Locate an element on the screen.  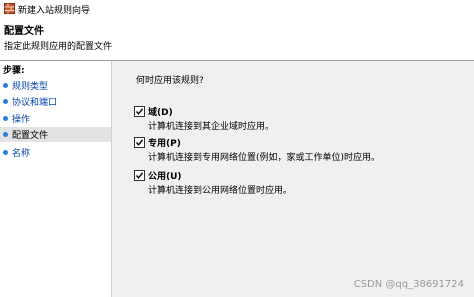
private-checkbox is located at coordinates (139, 142).